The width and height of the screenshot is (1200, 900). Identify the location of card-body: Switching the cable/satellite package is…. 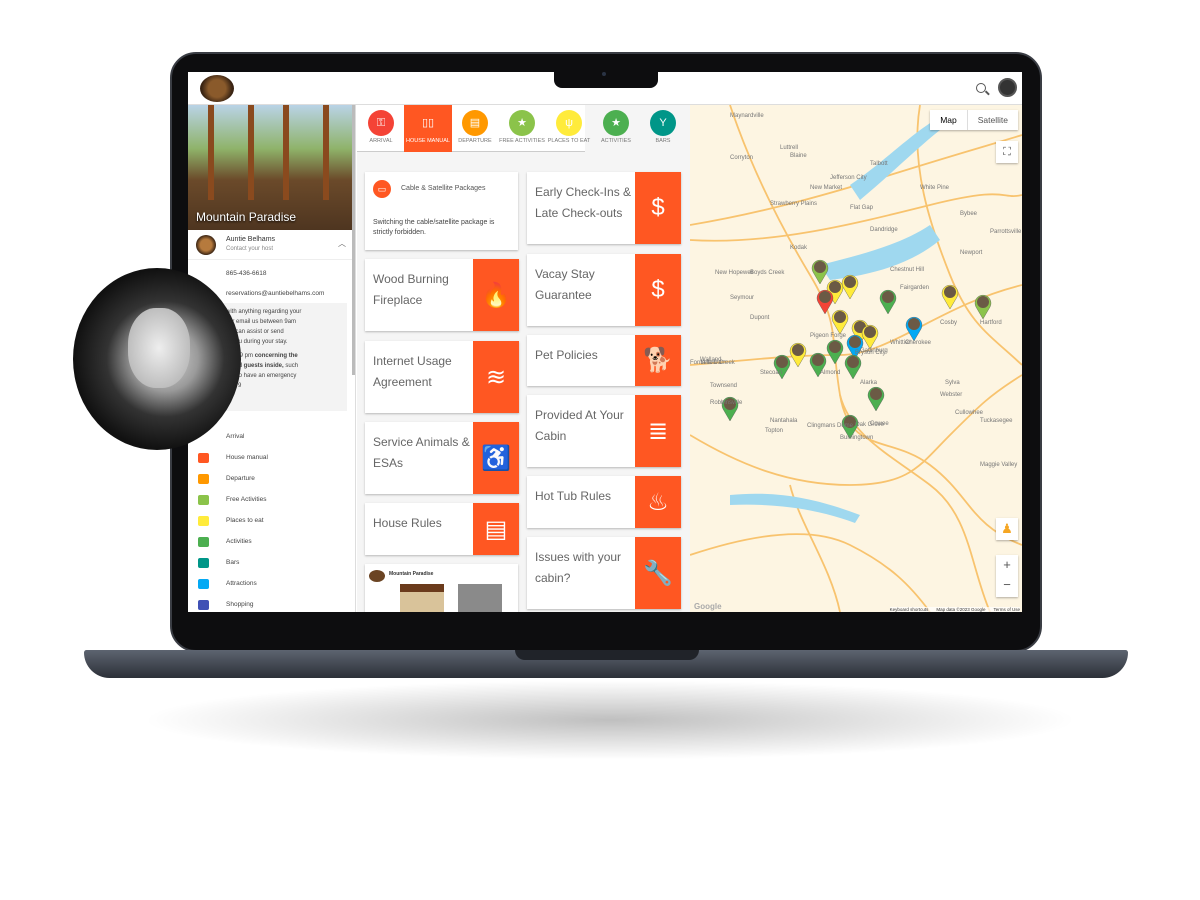
(434, 227).